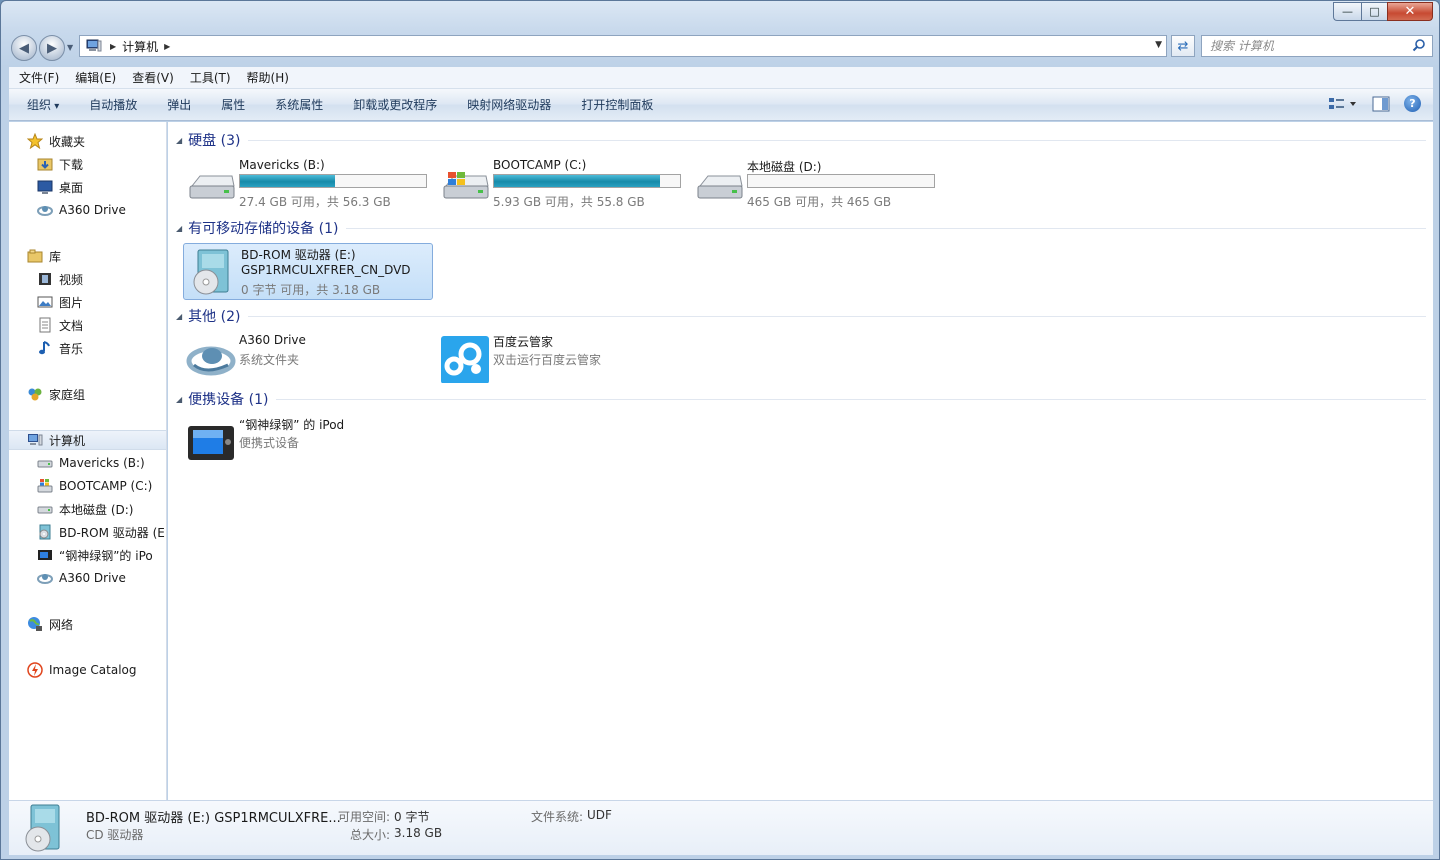  I want to click on close-button: ✕, so click(1410, 11).